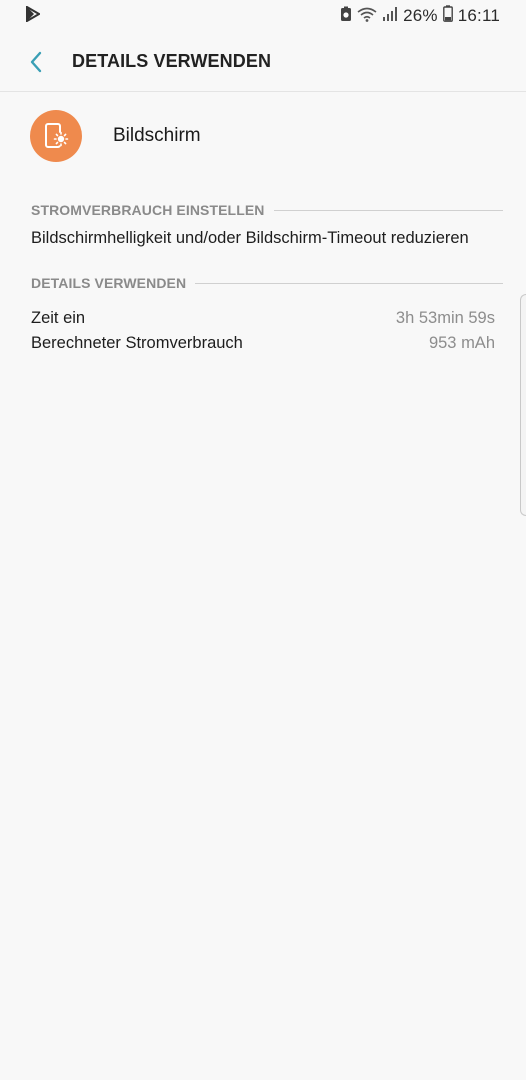 Image resolution: width=526 pixels, height=1080 pixels. I want to click on stat-value: 3h 53min 59s, so click(445, 317).